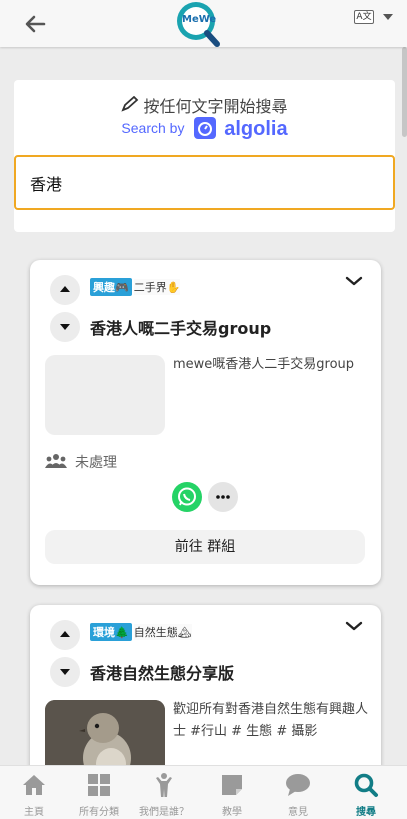 Image resolution: width=407 pixels, height=819 pixels. I want to click on algolia-logo-icon, so click(205, 127).